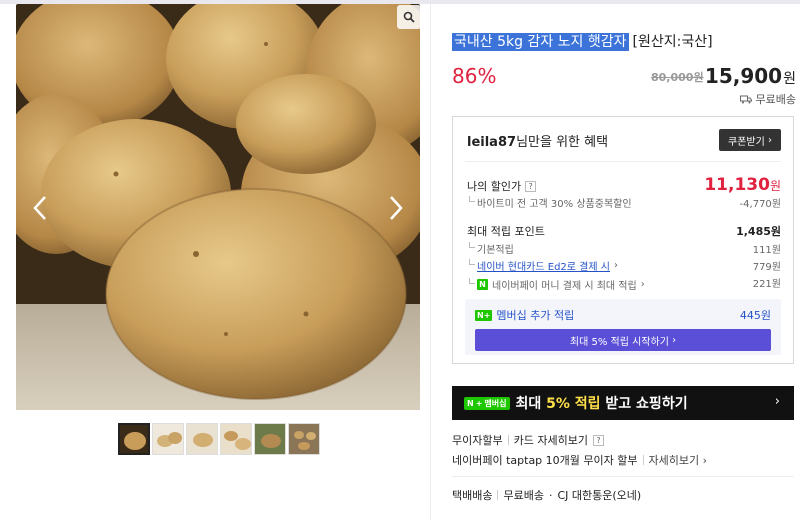 This screenshot has height=520, width=800. I want to click on membership-label: 멤버십 추가 적립, so click(535, 315).